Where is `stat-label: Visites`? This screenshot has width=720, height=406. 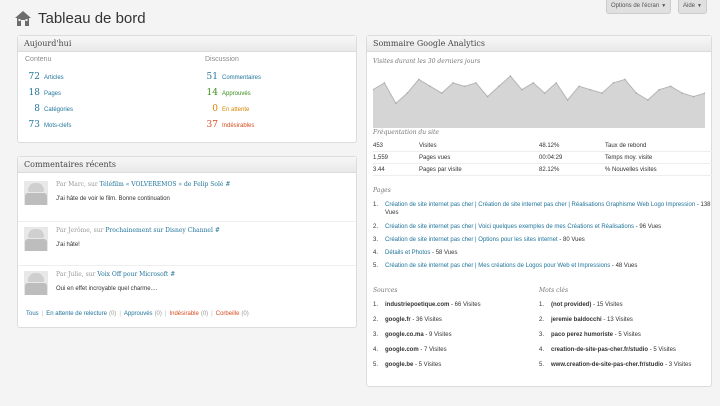
stat-label: Visites is located at coordinates (428, 146).